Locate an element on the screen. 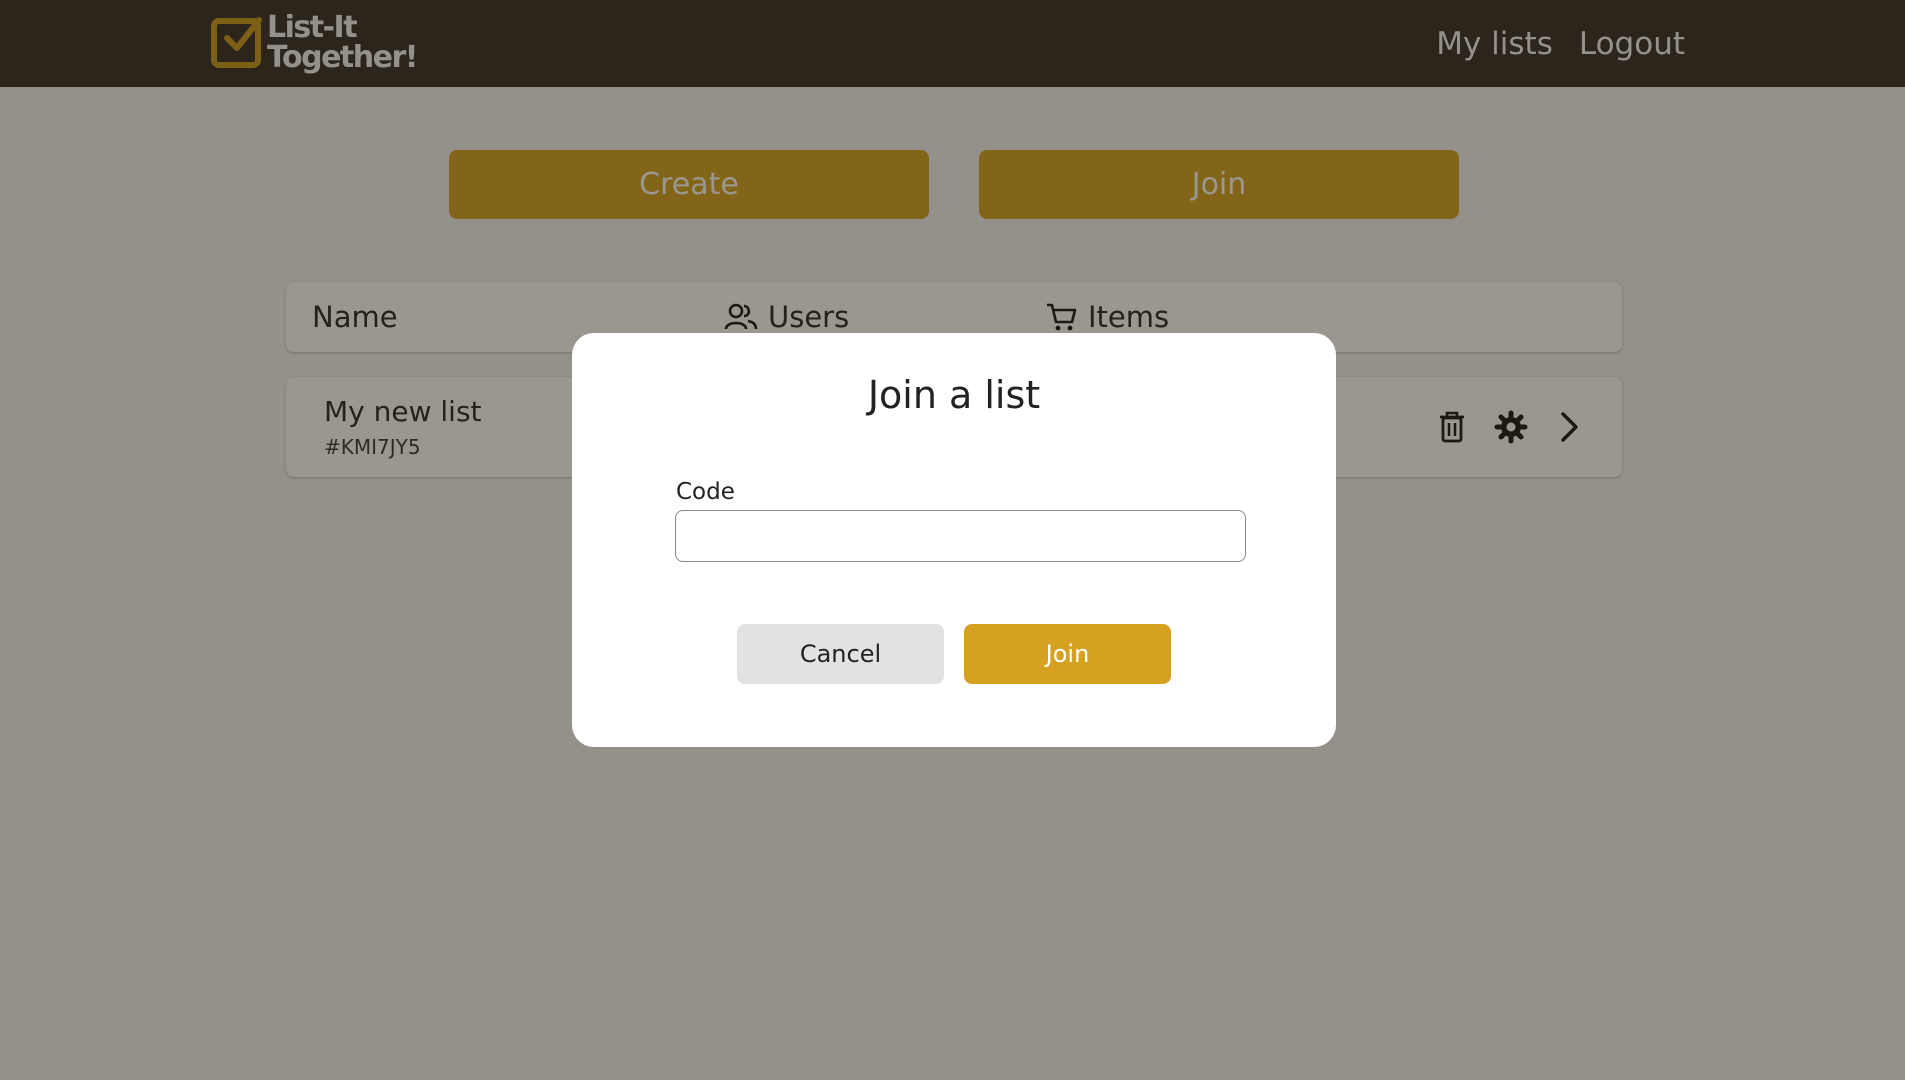 This screenshot has height=1080, width=1905. code-input is located at coordinates (960, 536).